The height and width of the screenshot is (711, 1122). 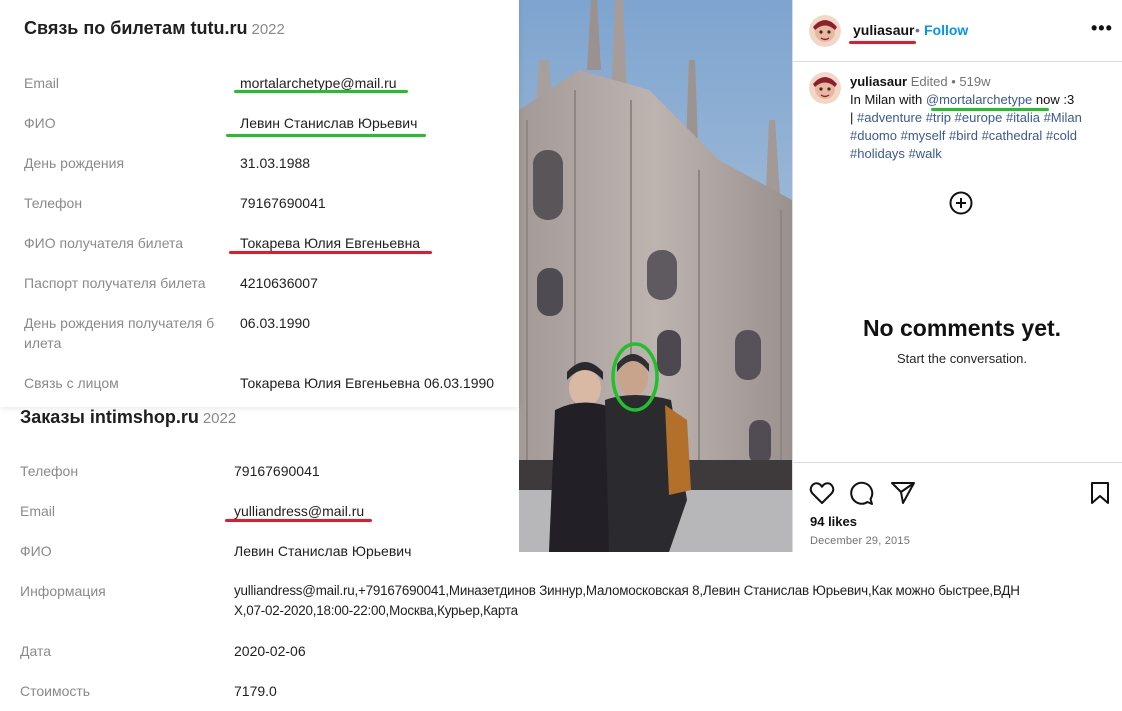 I want to click on intim-value-fio: Левин Станислав Юрьевич, so click(x=323, y=551).